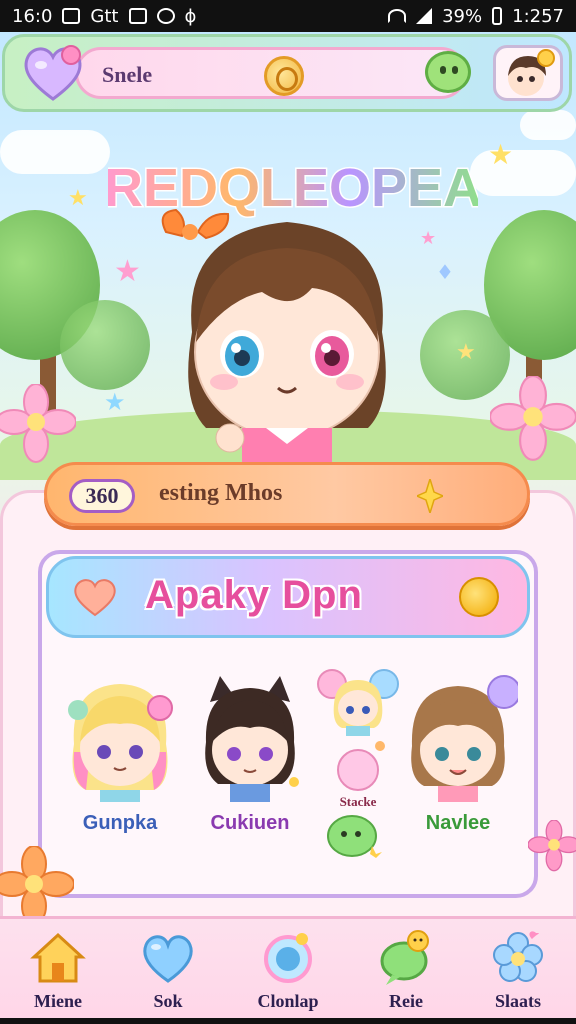 Image resolution: width=576 pixels, height=1024 pixels. I want to click on battery-level: 39%, so click(462, 16).